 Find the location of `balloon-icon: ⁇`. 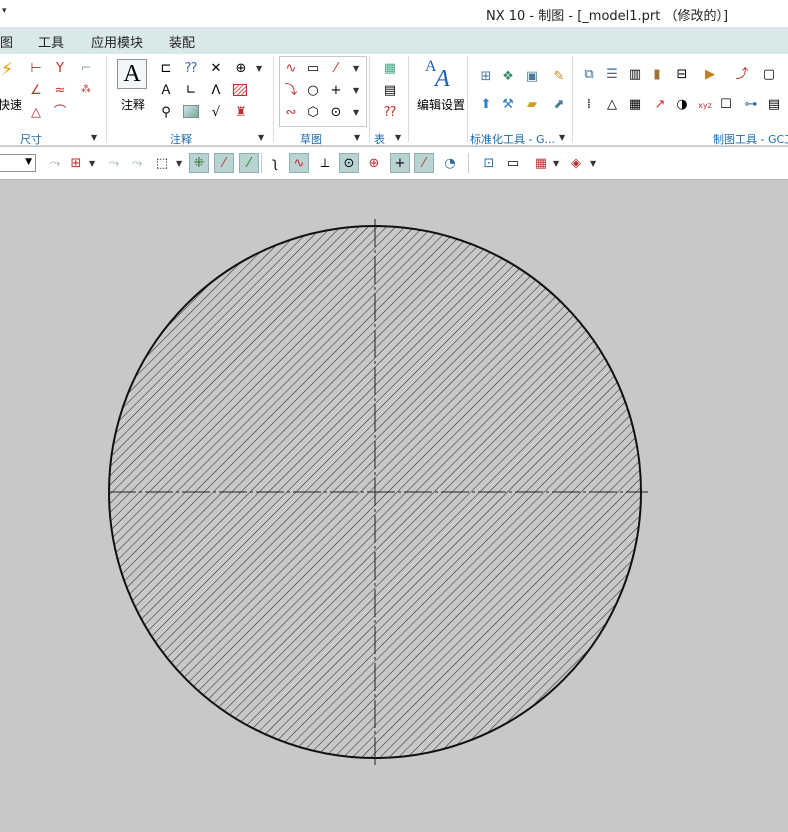

balloon-icon: ⁇ is located at coordinates (191, 68).